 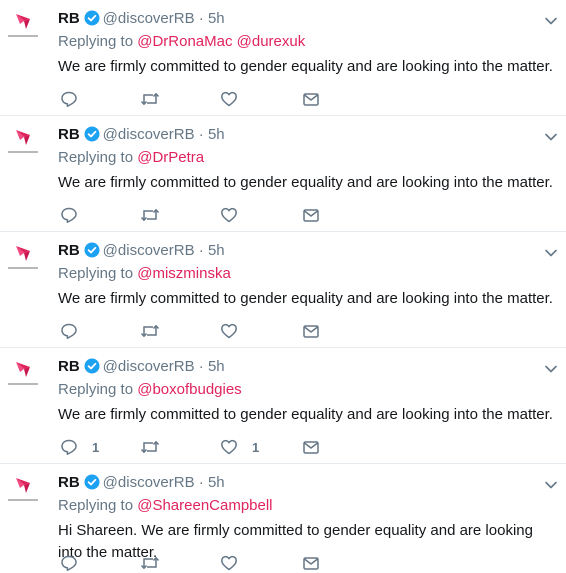 I want to click on reply-count: 1, so click(x=96, y=447).